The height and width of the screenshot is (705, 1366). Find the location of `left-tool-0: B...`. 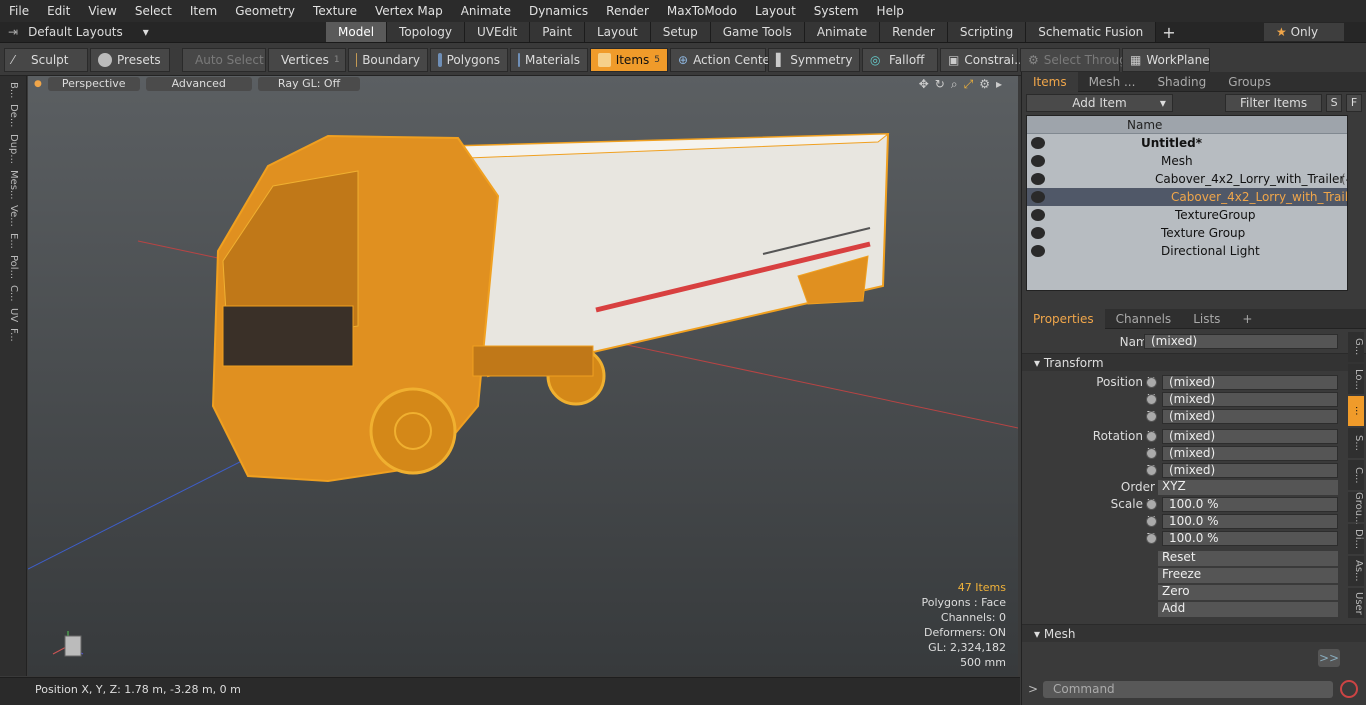

left-tool-0: B... is located at coordinates (13, 90).